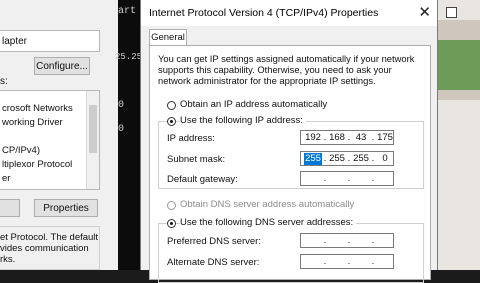 The image size is (480, 283). What do you see at coordinates (213, 262) in the screenshot?
I see `alternate-dns-label: Alternate DNS server:` at bounding box center [213, 262].